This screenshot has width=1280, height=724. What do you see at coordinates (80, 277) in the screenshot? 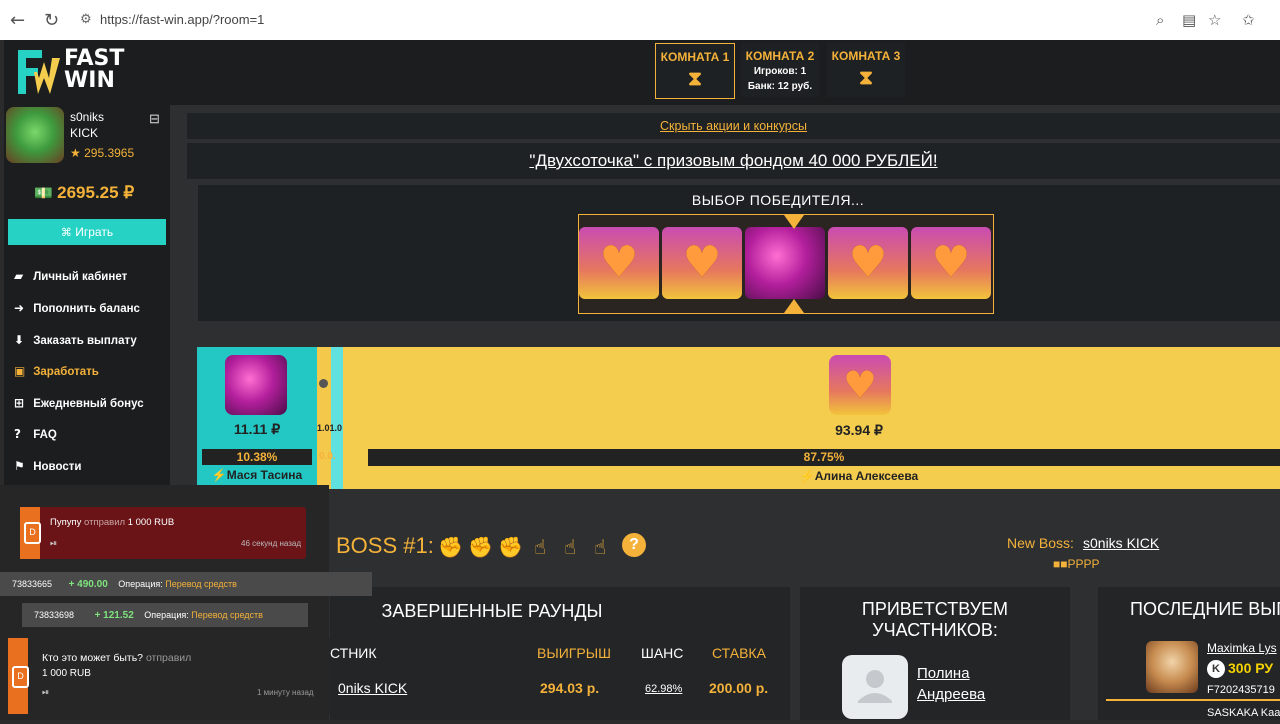
I see `sidebar-item-label: Личный кабинет` at bounding box center [80, 277].